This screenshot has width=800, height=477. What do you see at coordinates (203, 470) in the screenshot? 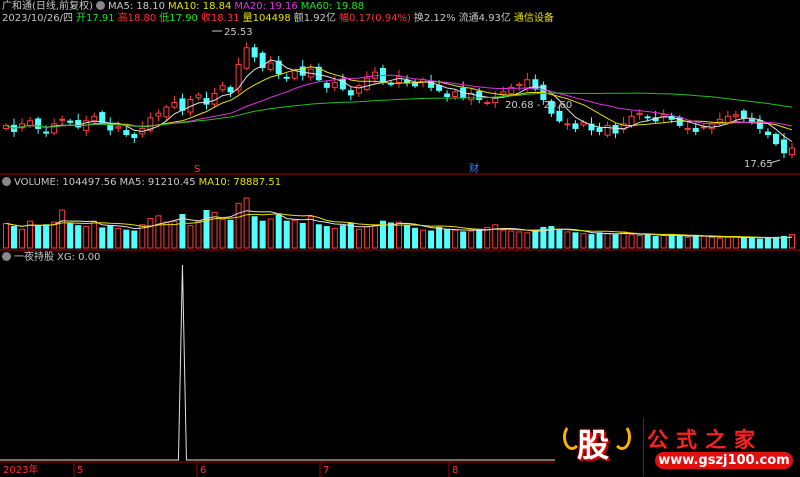
I see `x-axis-label: 6` at bounding box center [203, 470].